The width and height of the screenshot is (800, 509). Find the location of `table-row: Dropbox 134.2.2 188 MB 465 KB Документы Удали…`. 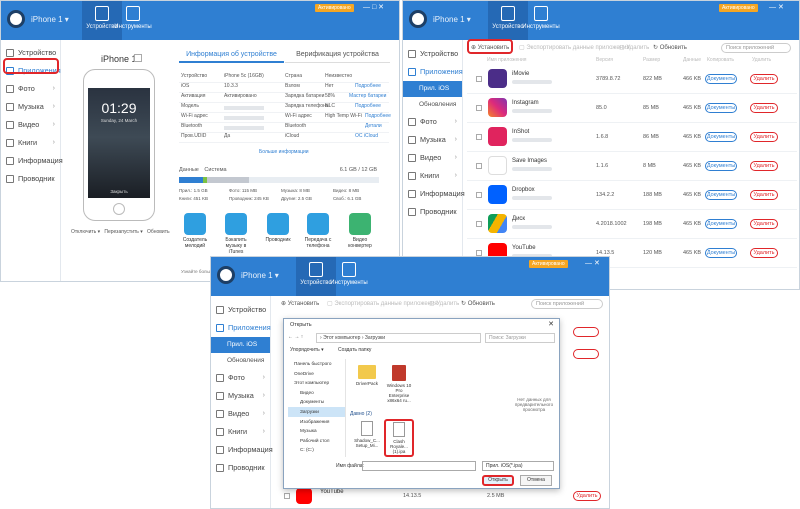

table-row: Dropbox 134.2.2 188 MB 465 KB Документы Удали… is located at coordinates (632, 195).